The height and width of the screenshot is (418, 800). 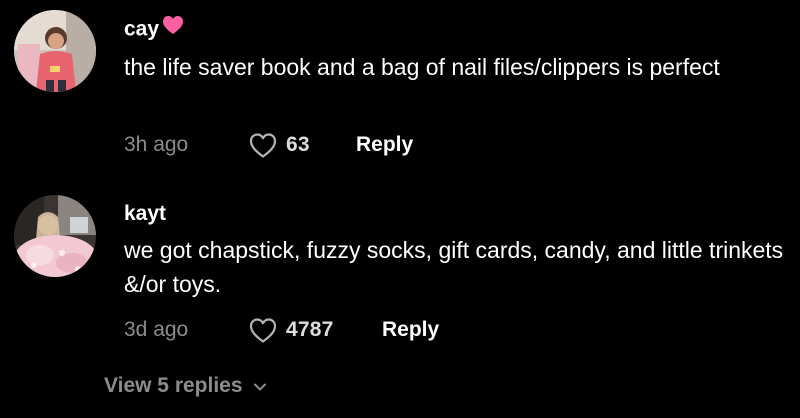 What do you see at coordinates (154, 29) in the screenshot?
I see `username: cay` at bounding box center [154, 29].